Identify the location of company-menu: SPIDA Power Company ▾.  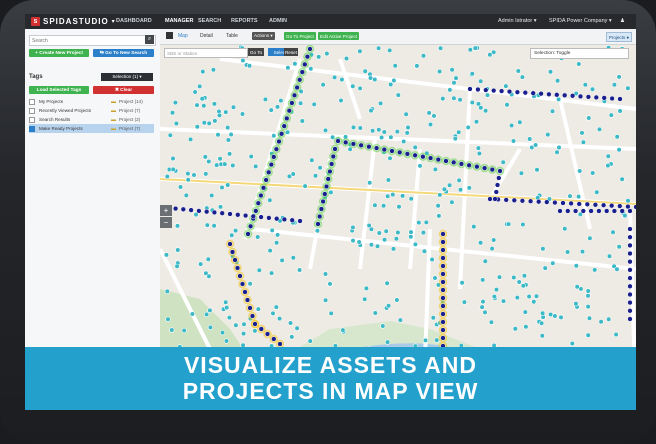
(580, 21).